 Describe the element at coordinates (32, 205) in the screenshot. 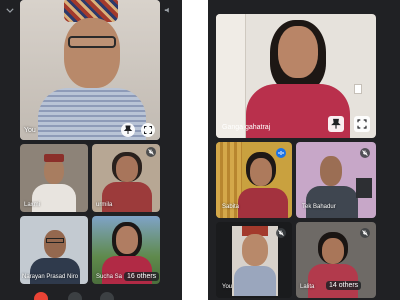

I see `participant-name-label: Laxmi` at that location.